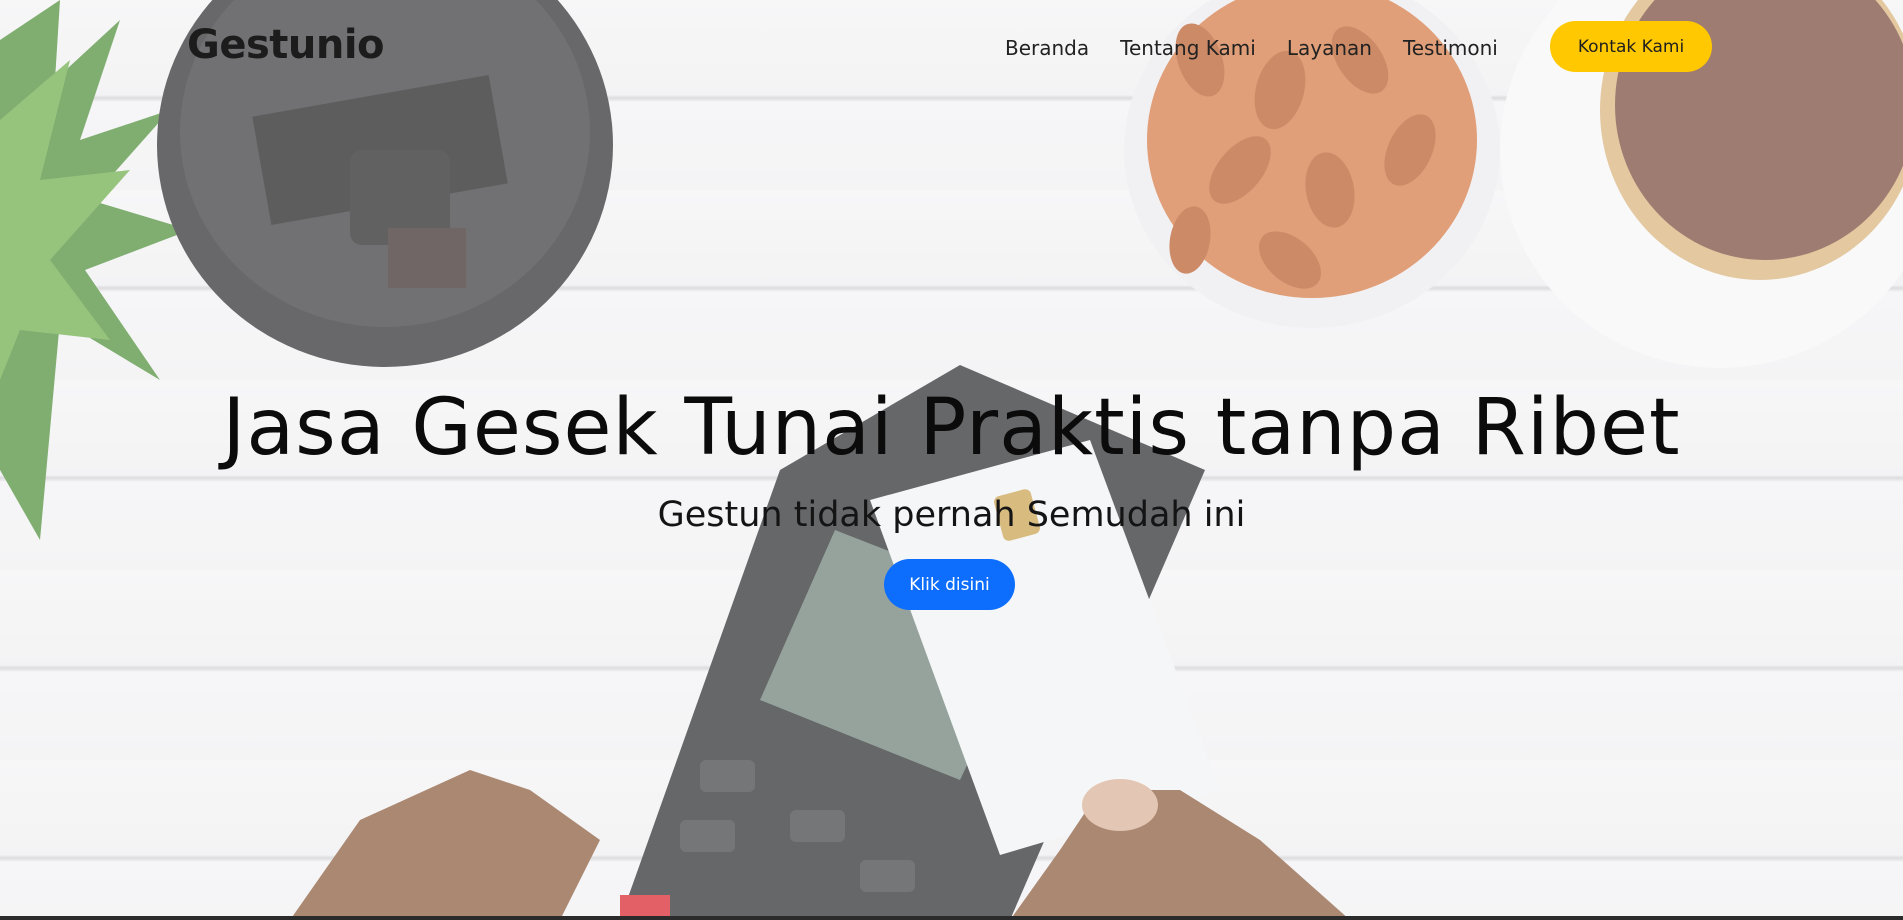 The height and width of the screenshot is (920, 1903). Describe the element at coordinates (1047, 48) in the screenshot. I see `nav-link-beranda: Beranda` at that location.